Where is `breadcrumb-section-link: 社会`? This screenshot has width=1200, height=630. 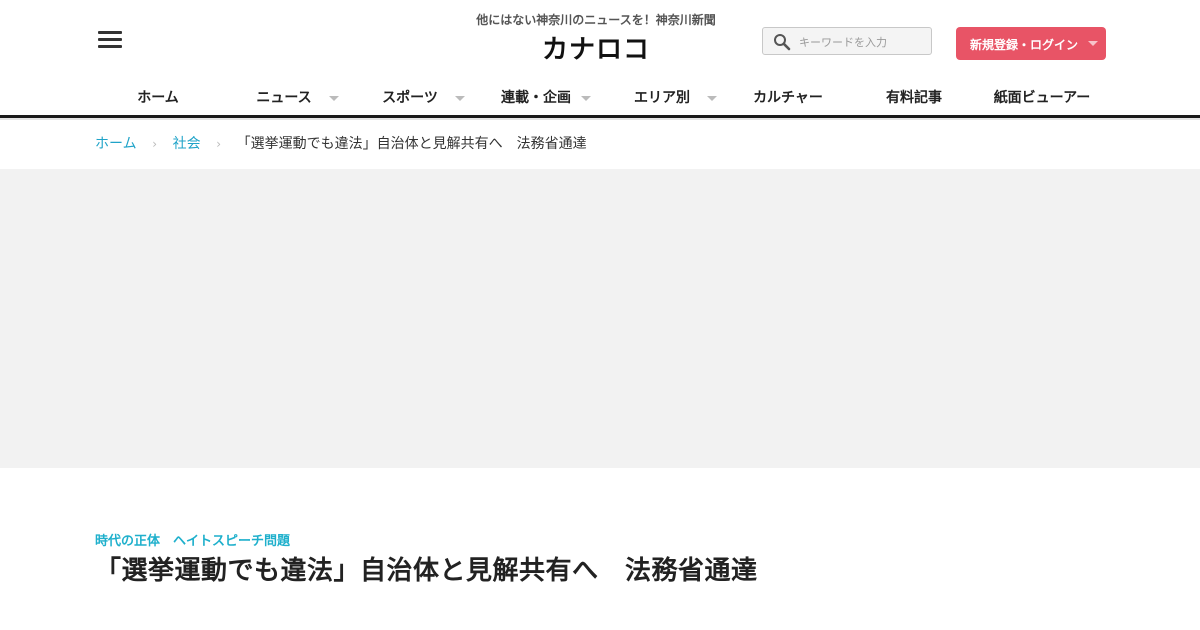 breadcrumb-section-link: 社会 is located at coordinates (187, 144).